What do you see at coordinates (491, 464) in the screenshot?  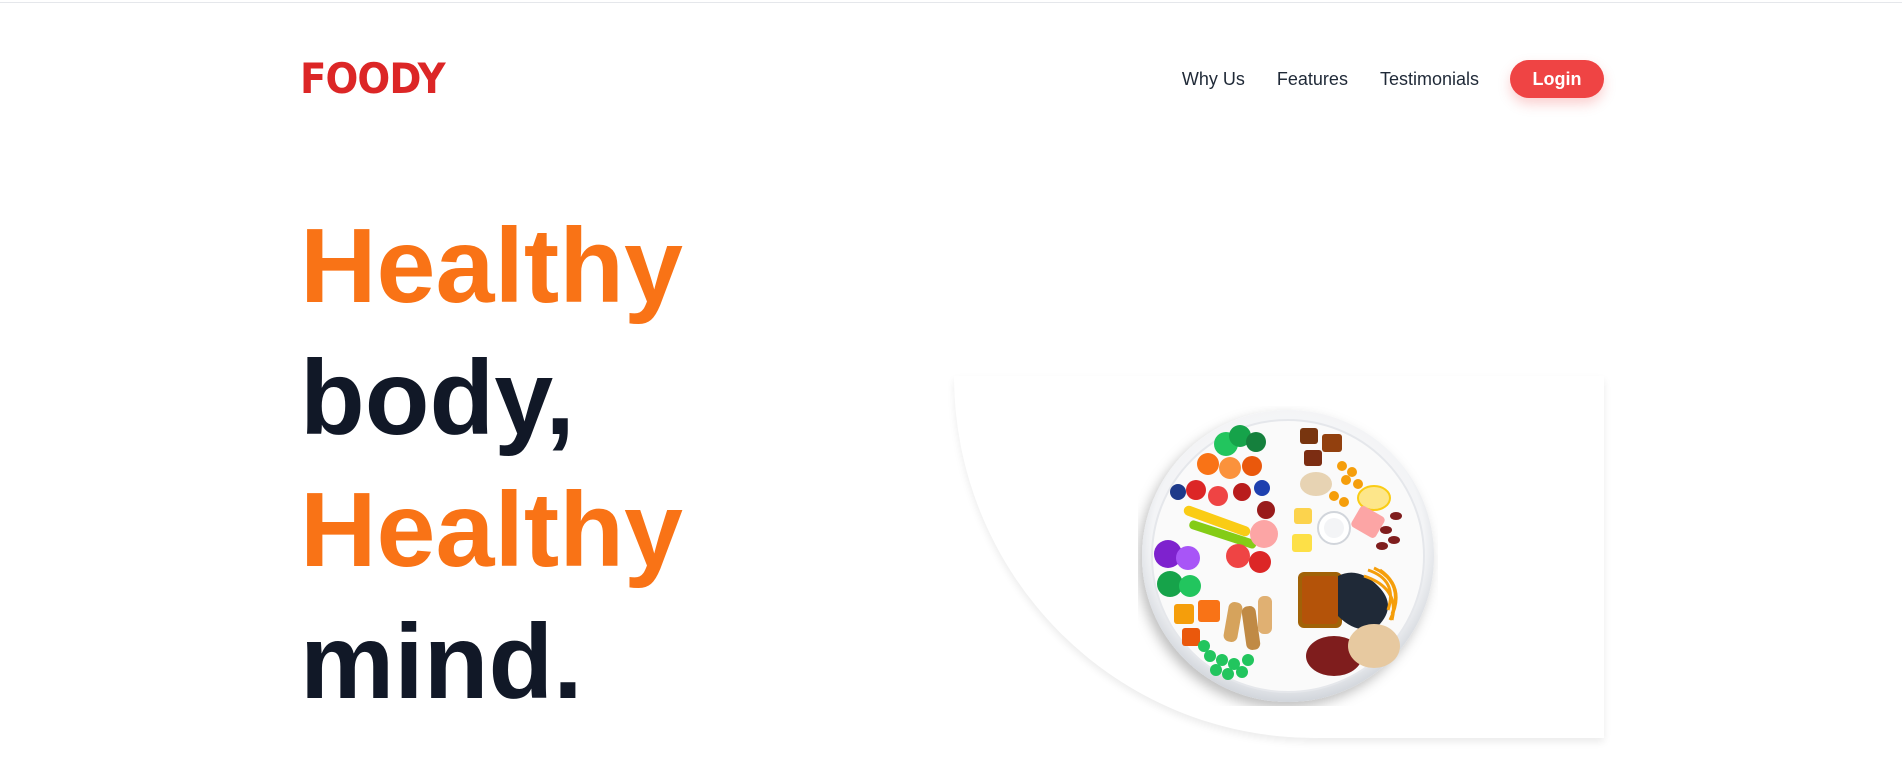 I see `hero-title: Healthy body, Healthy mind.` at bounding box center [491, 464].